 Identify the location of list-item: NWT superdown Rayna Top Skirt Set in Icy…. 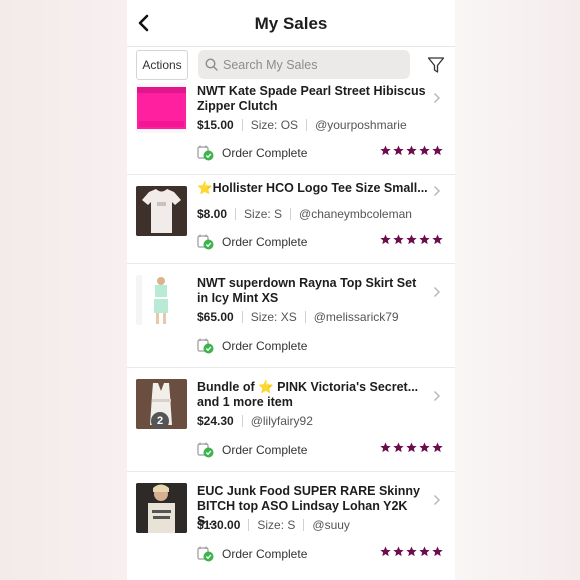
(291, 316).